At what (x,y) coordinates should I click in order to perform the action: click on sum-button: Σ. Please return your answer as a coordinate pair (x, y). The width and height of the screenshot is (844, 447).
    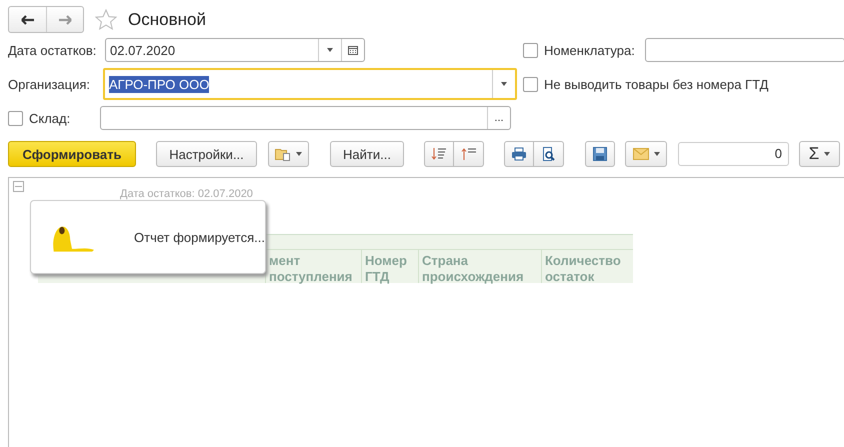
    Looking at the image, I should click on (819, 154).